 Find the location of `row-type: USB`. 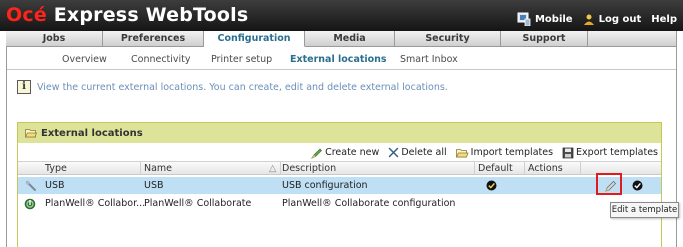

row-type: USB is located at coordinates (55, 185).